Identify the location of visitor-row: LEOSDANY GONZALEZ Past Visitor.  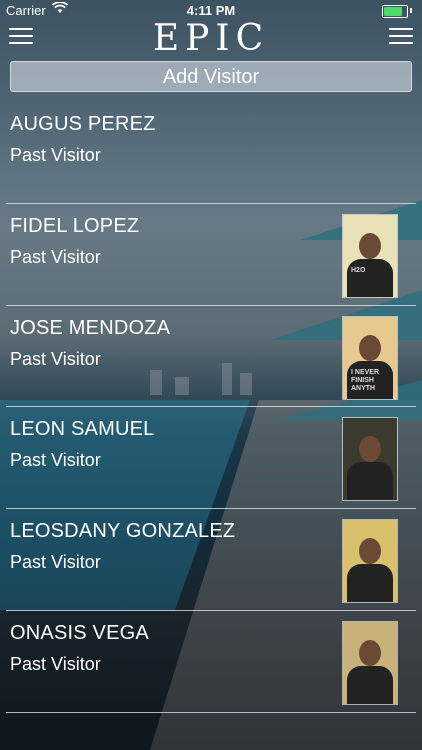
(211, 560).